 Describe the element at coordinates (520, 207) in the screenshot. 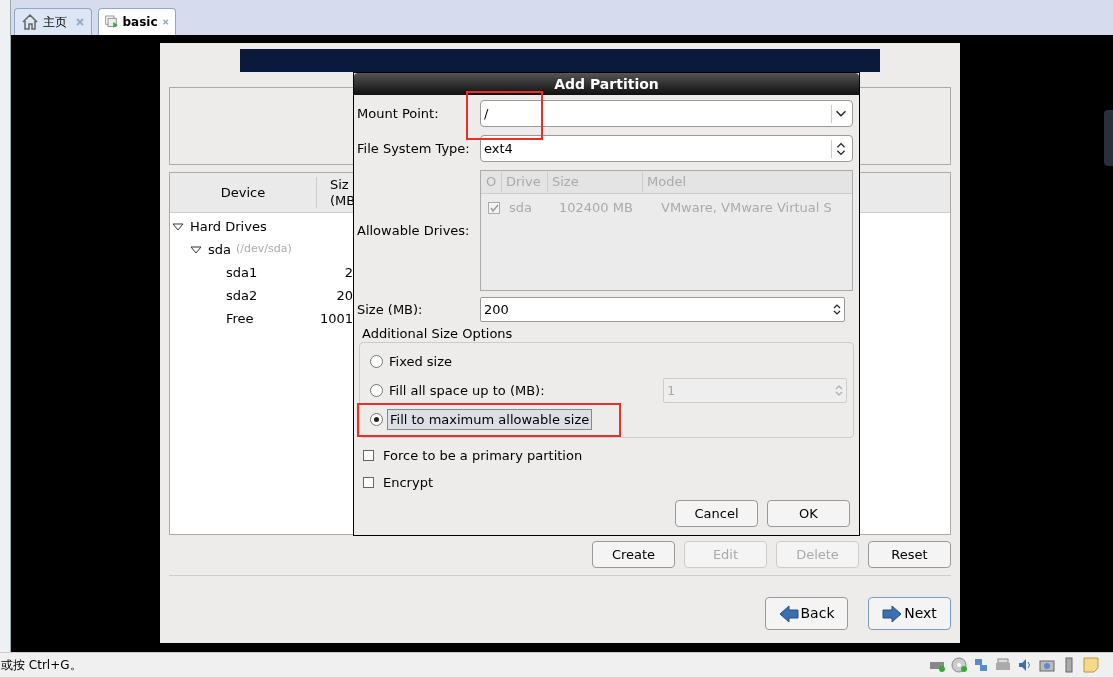

I see `table-cell-text: sda` at that location.